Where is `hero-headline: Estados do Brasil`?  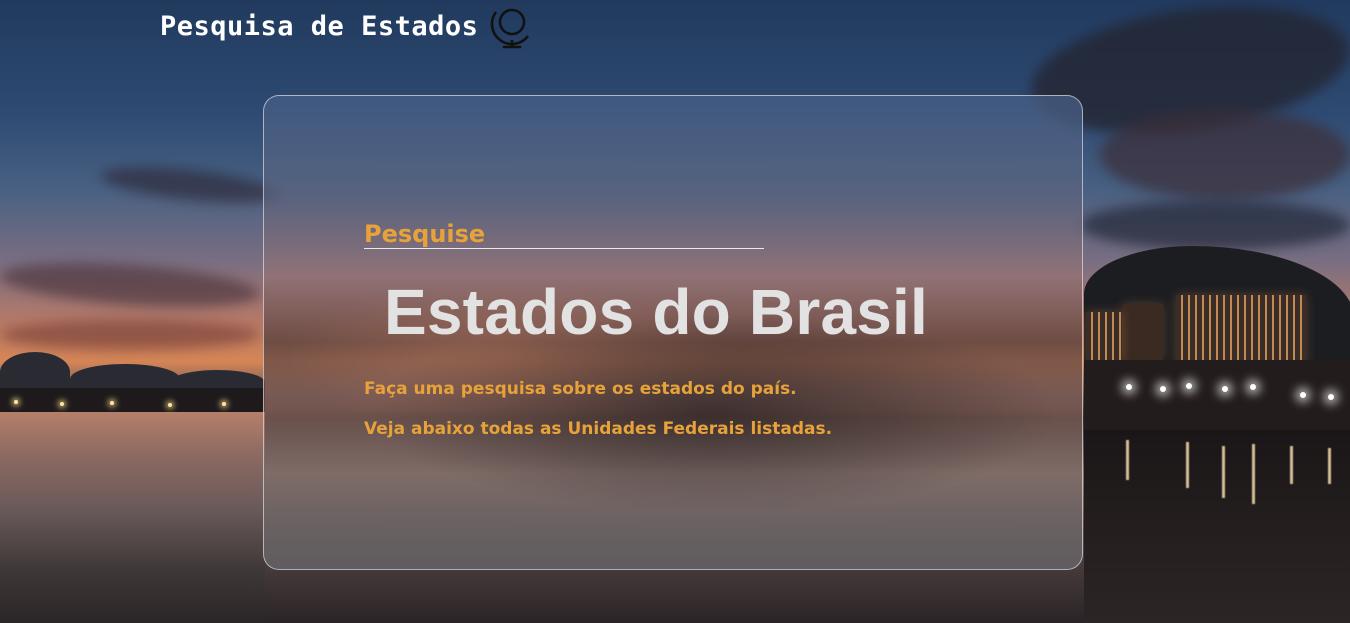 hero-headline: Estados do Brasil is located at coordinates (656, 312).